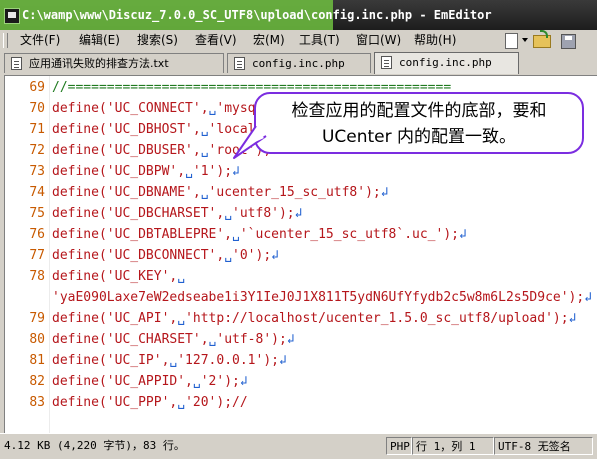 This screenshot has height=459, width=597. I want to click on line-text: define('UC_PPP',␣'20');//, so click(150, 402).